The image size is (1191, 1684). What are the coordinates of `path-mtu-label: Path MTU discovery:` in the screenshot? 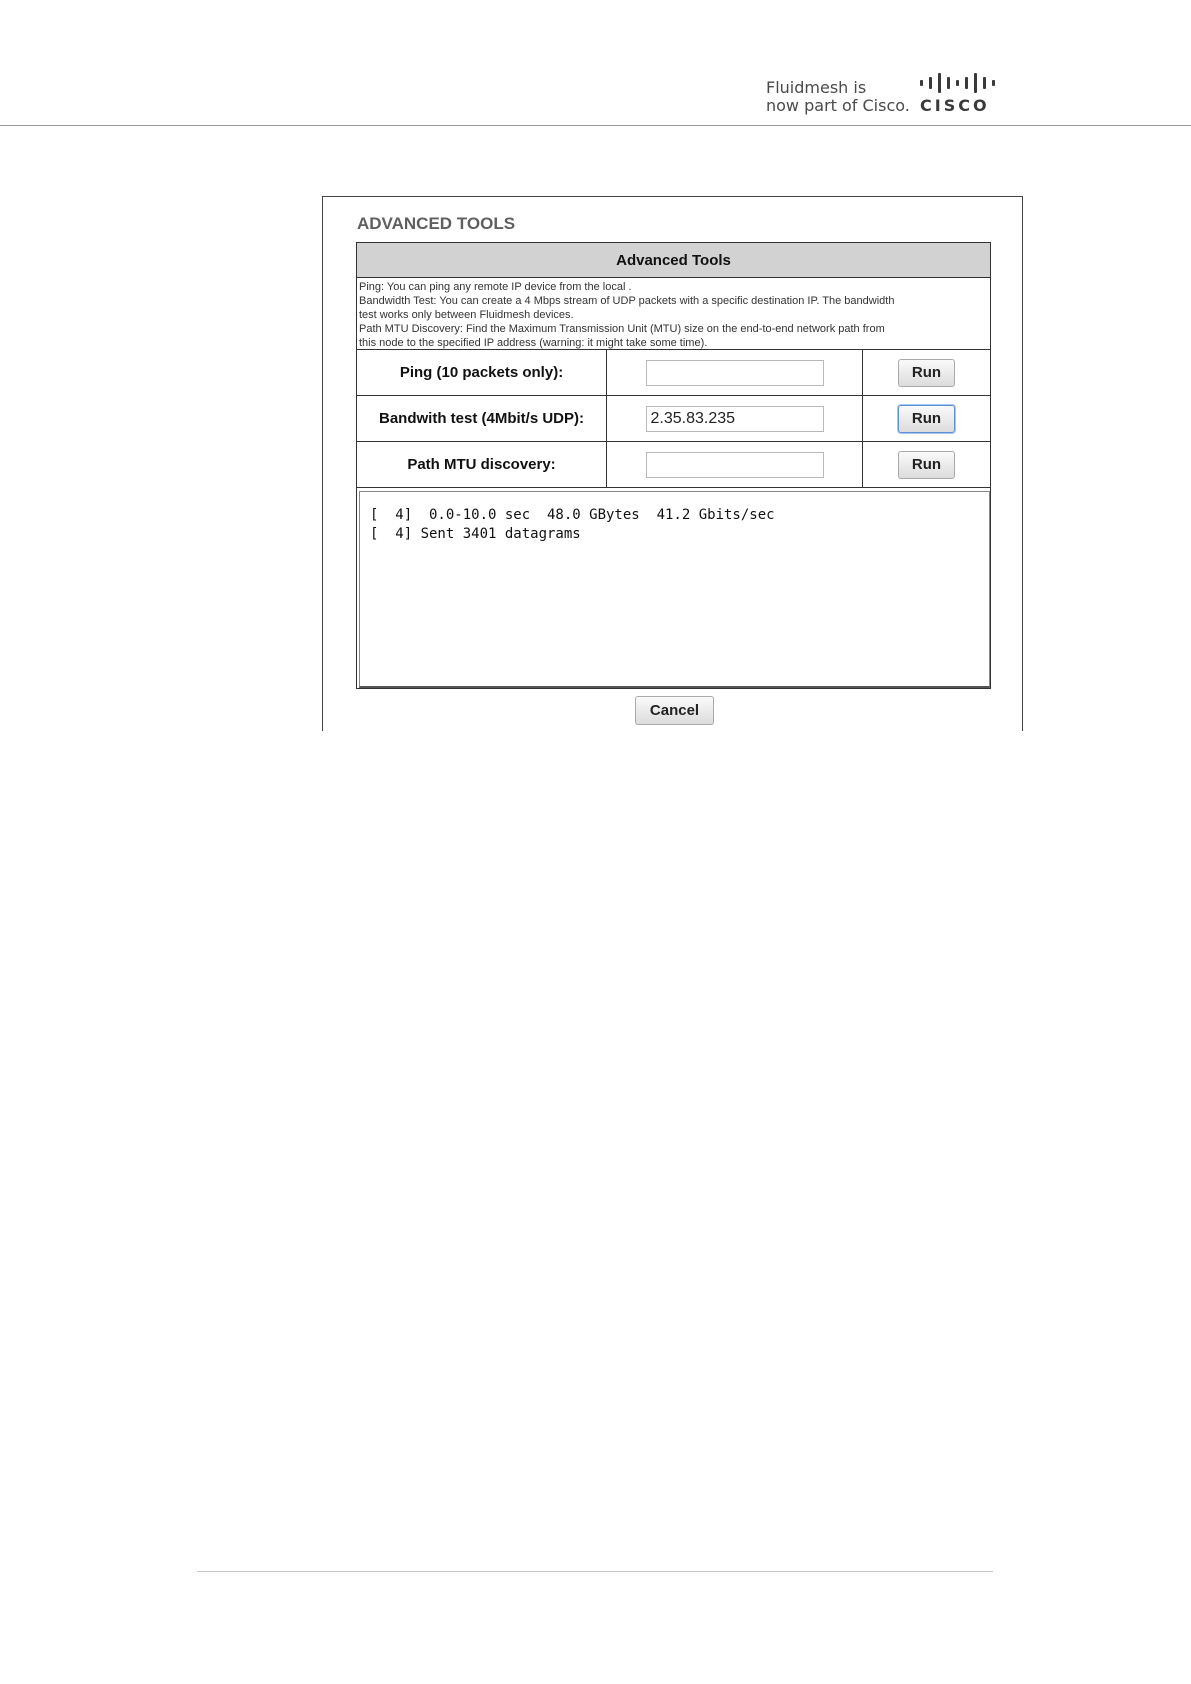 It's located at (482, 464).